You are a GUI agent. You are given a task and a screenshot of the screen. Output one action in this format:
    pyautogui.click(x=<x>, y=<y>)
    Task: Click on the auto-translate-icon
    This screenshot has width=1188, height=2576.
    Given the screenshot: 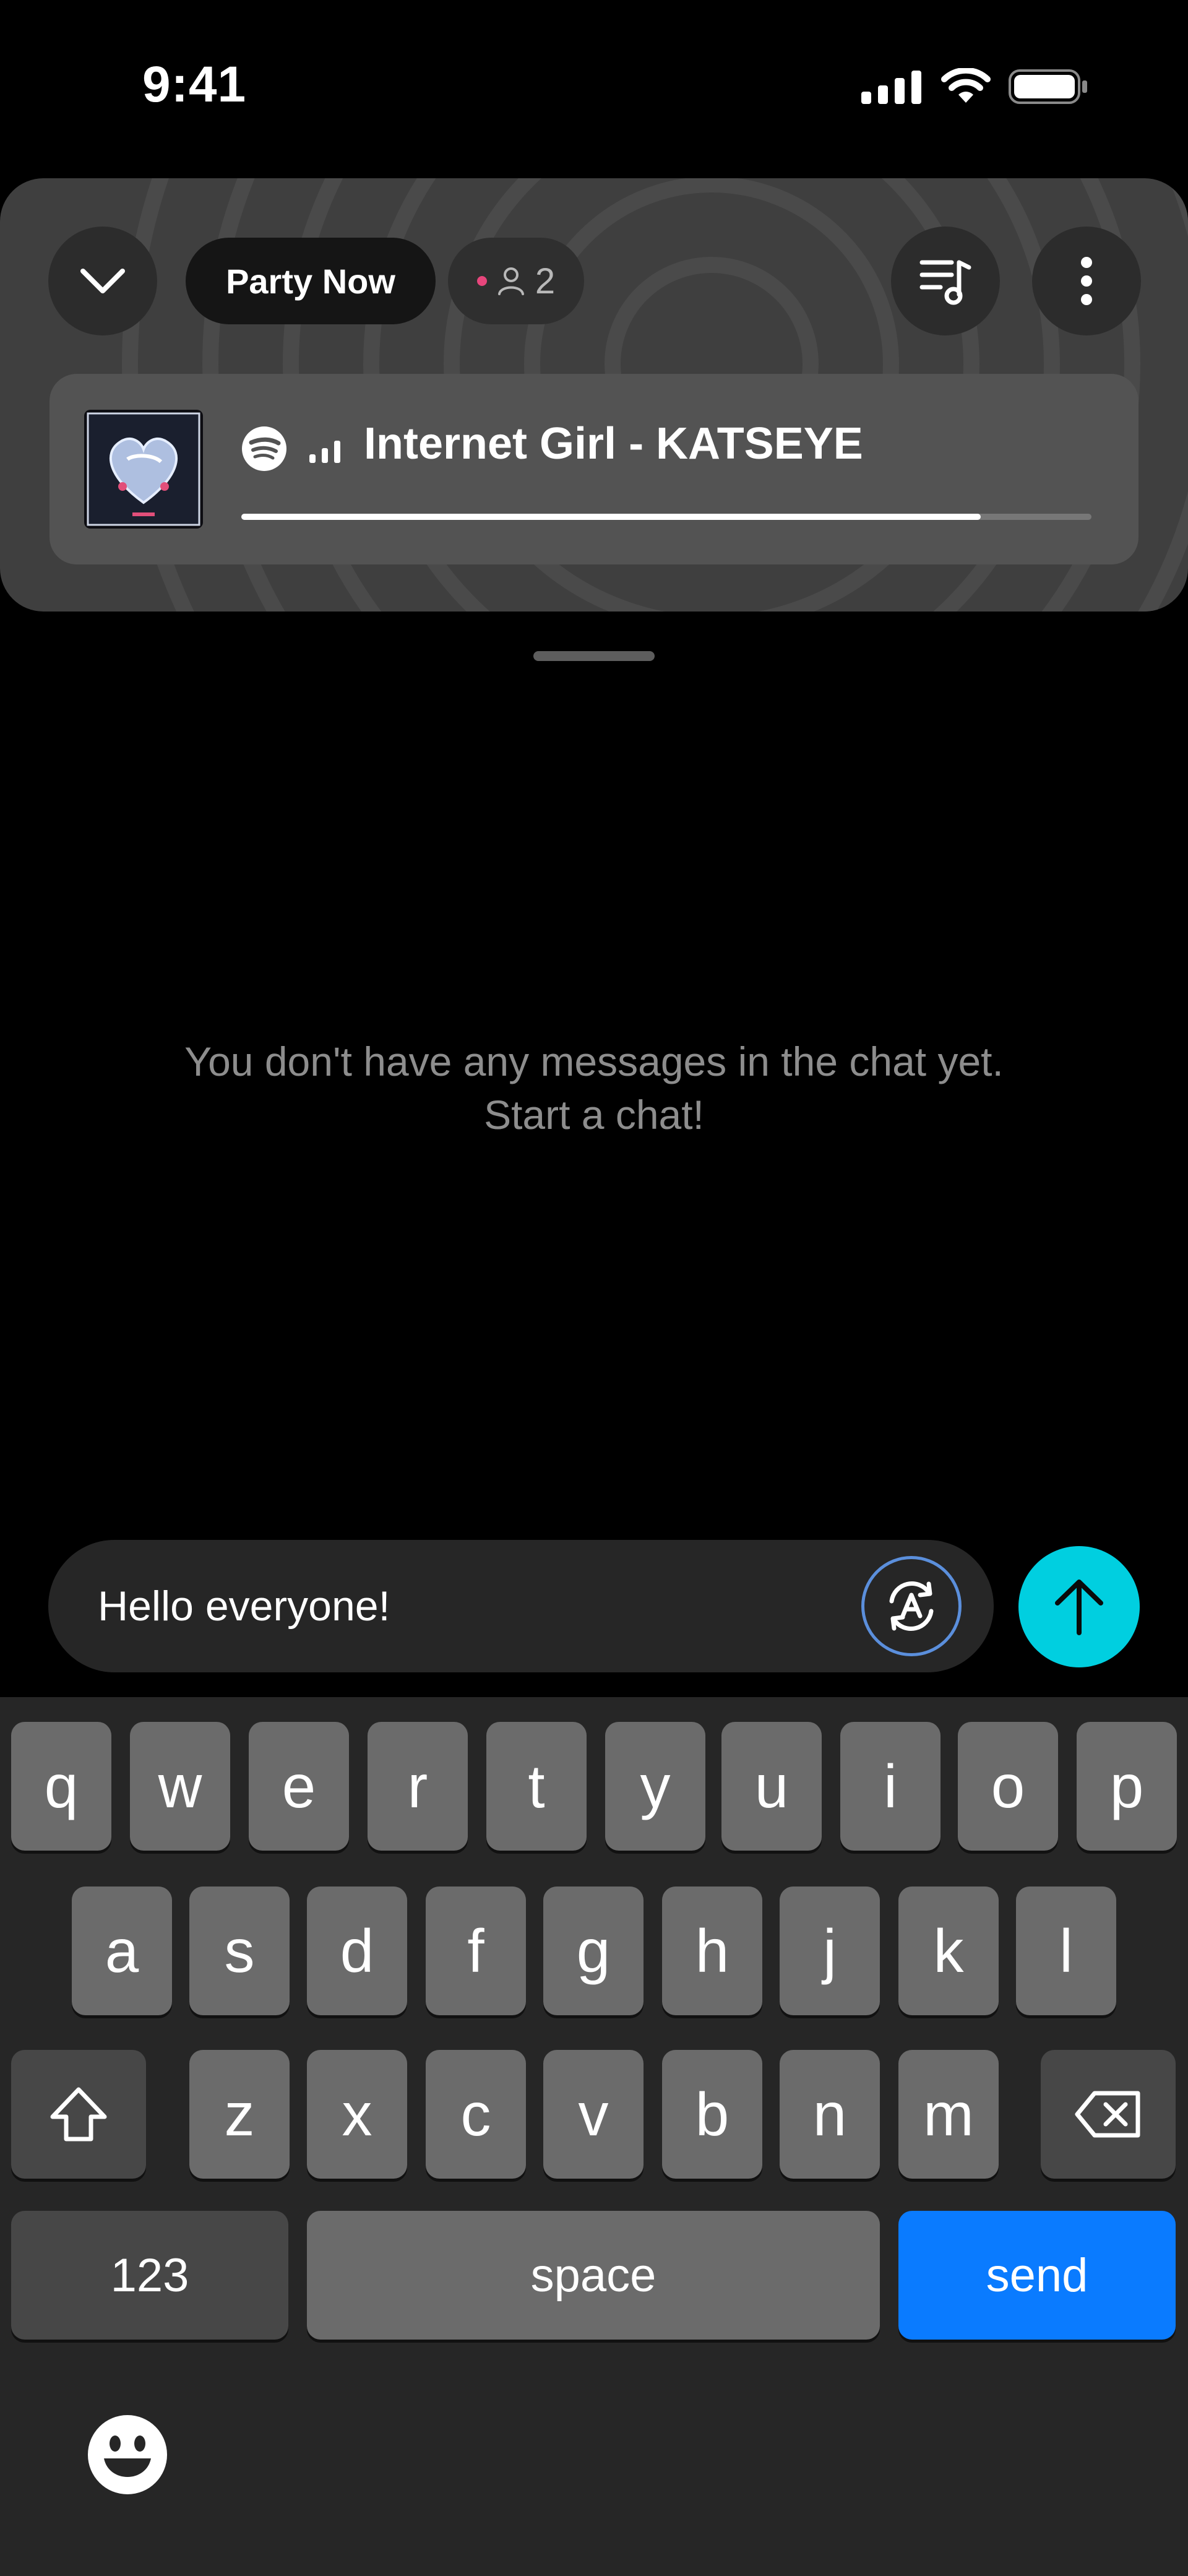 What is the action you would take?
    pyautogui.click(x=911, y=1606)
    